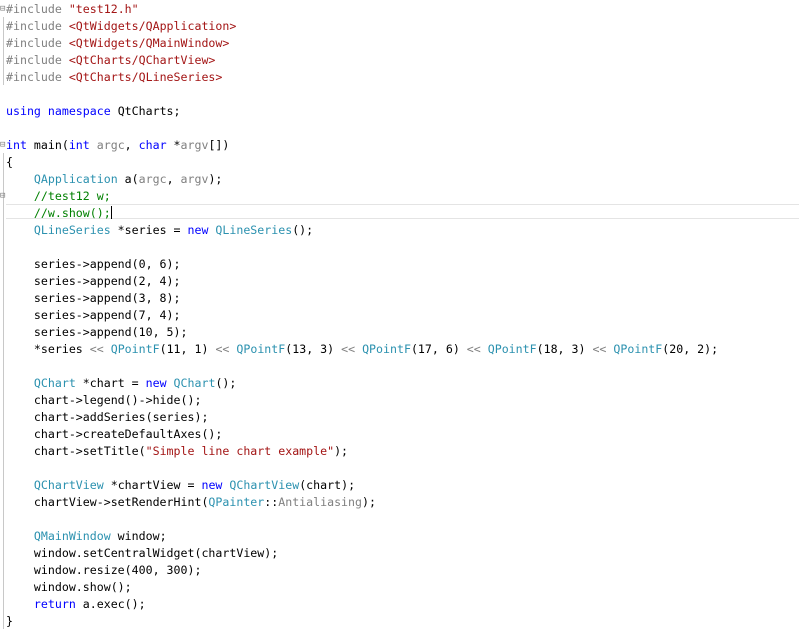 This screenshot has width=799, height=643. I want to click on code-token: (20, 2);, so click(690, 349).